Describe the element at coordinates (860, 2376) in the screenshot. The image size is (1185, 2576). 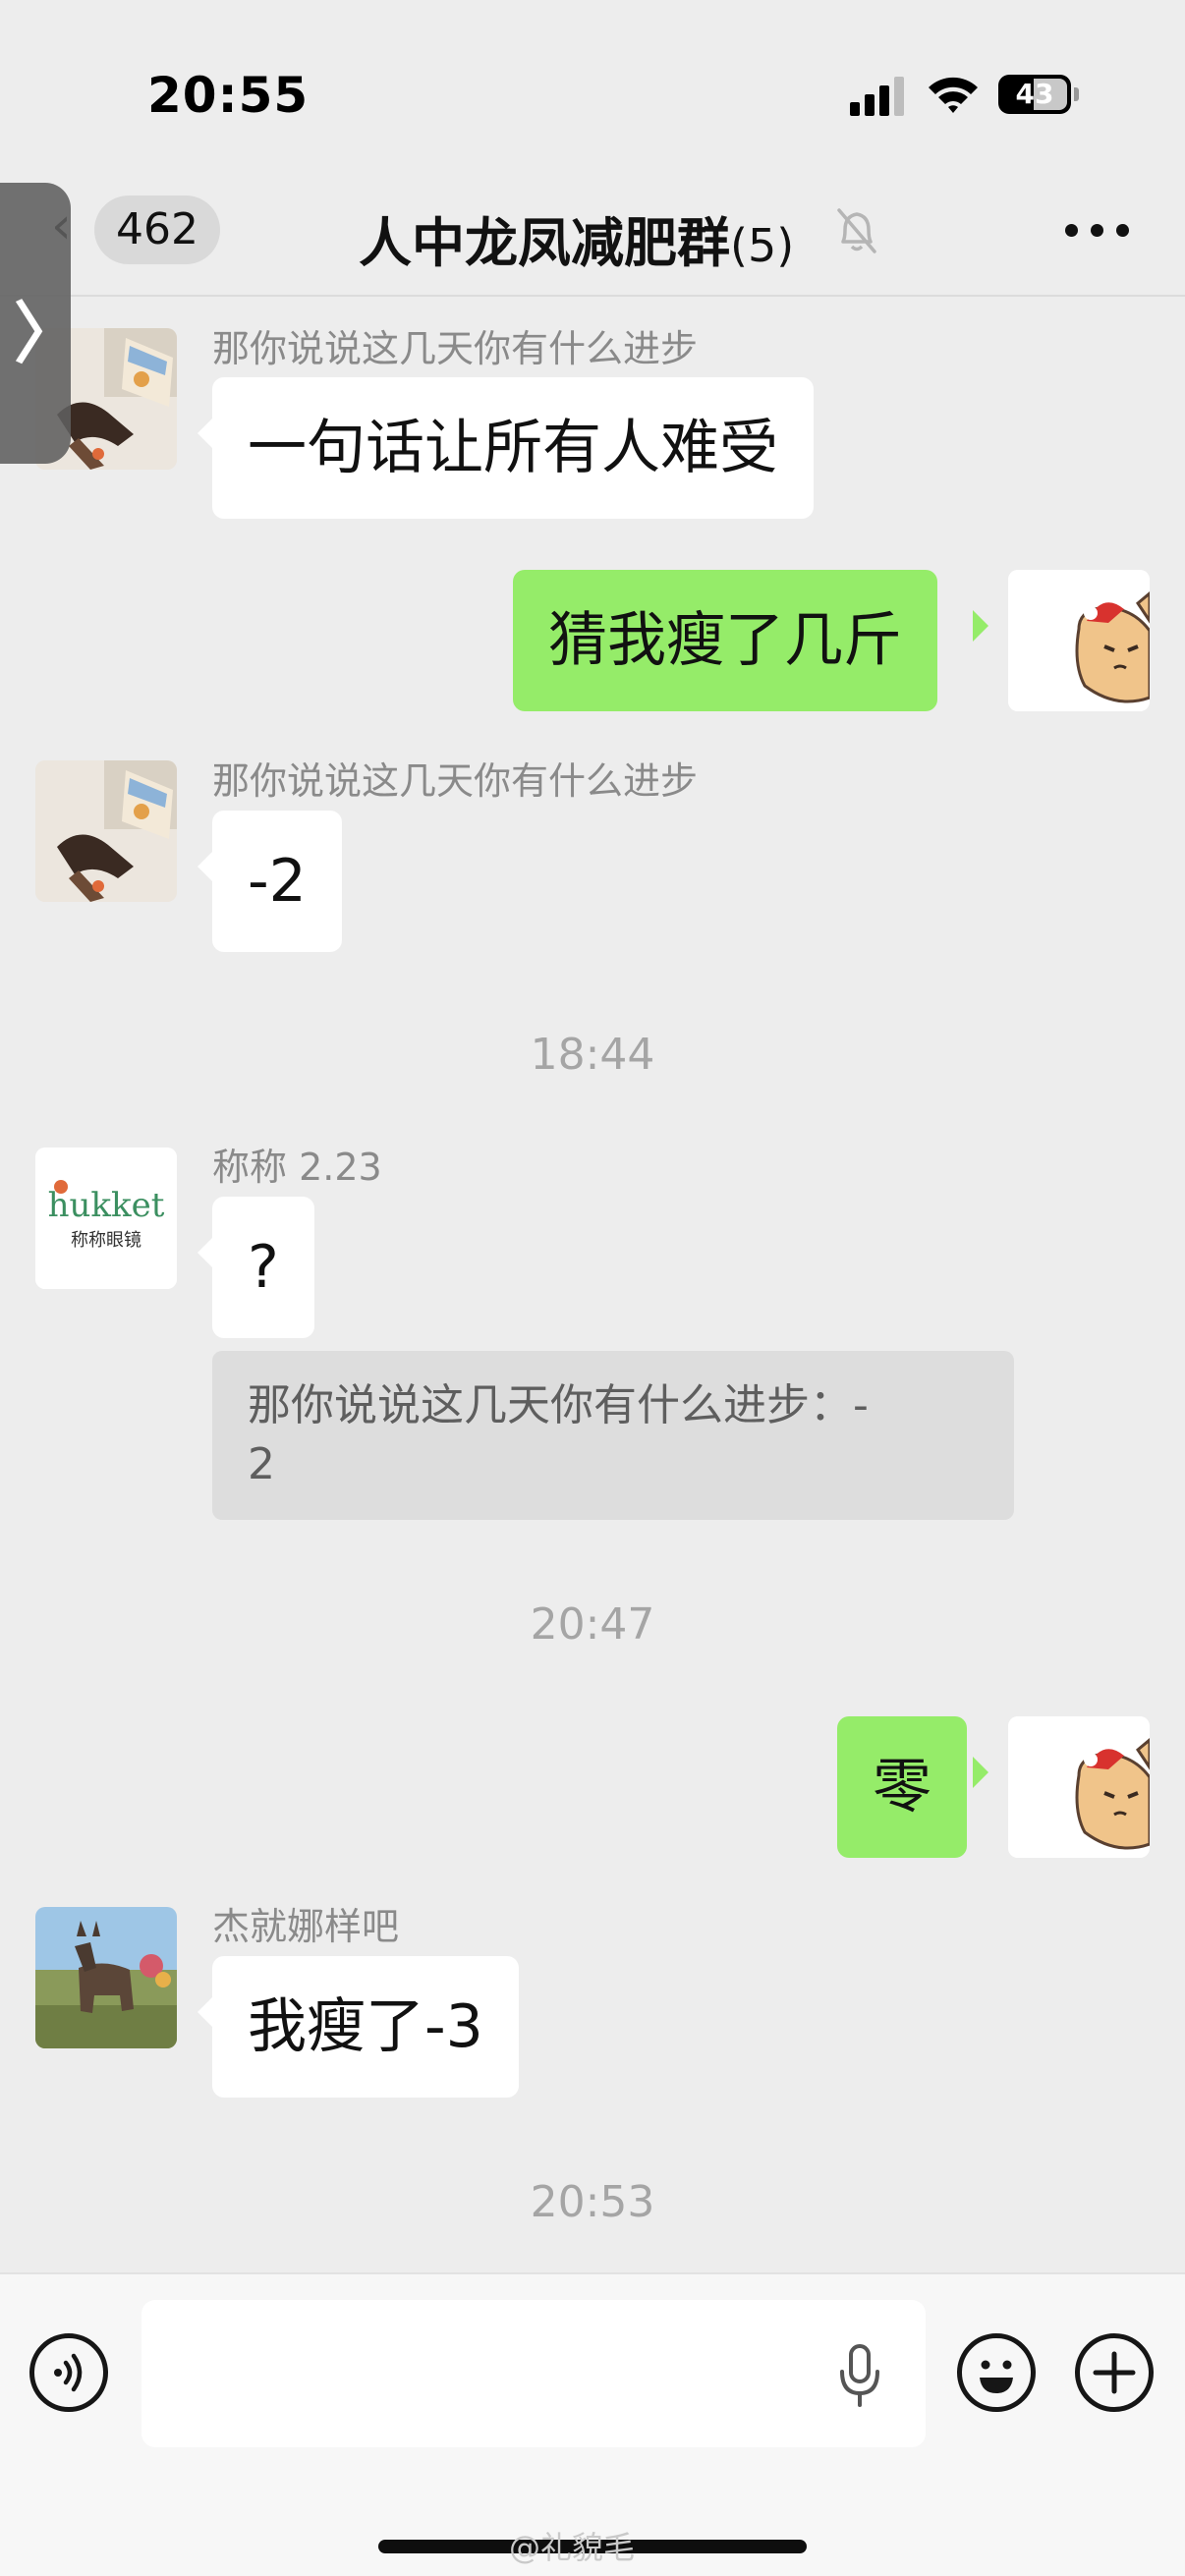
I see `mic-icon` at that location.